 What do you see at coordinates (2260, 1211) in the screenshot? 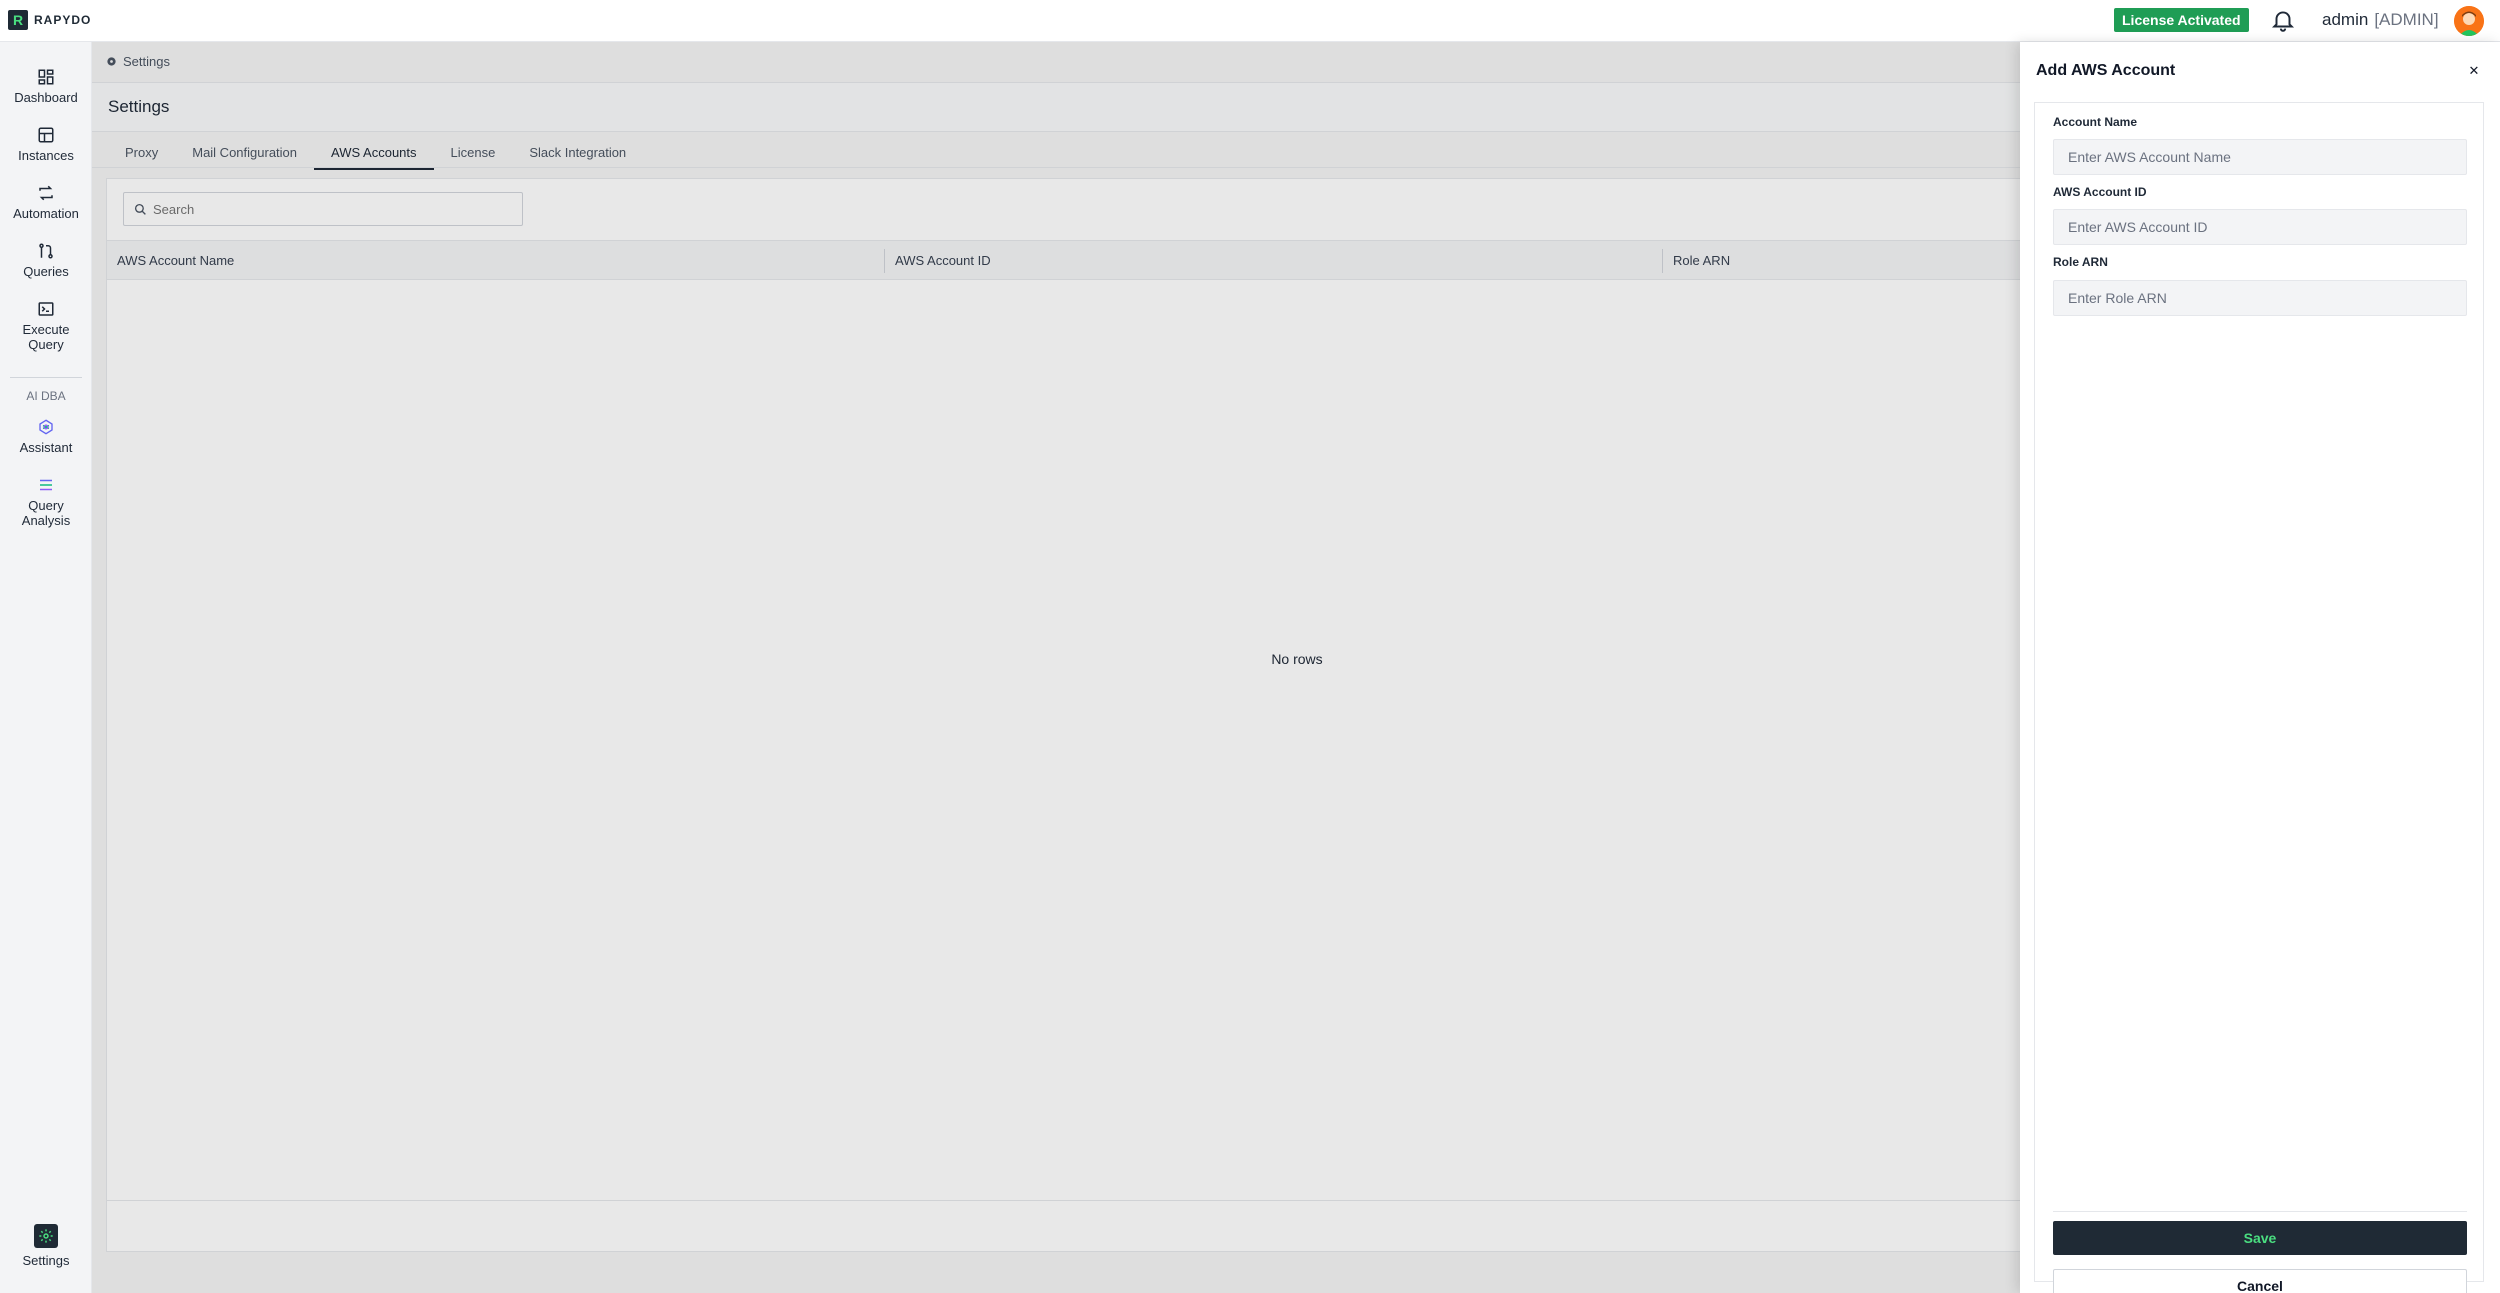
I see `form-actions-divider` at bounding box center [2260, 1211].